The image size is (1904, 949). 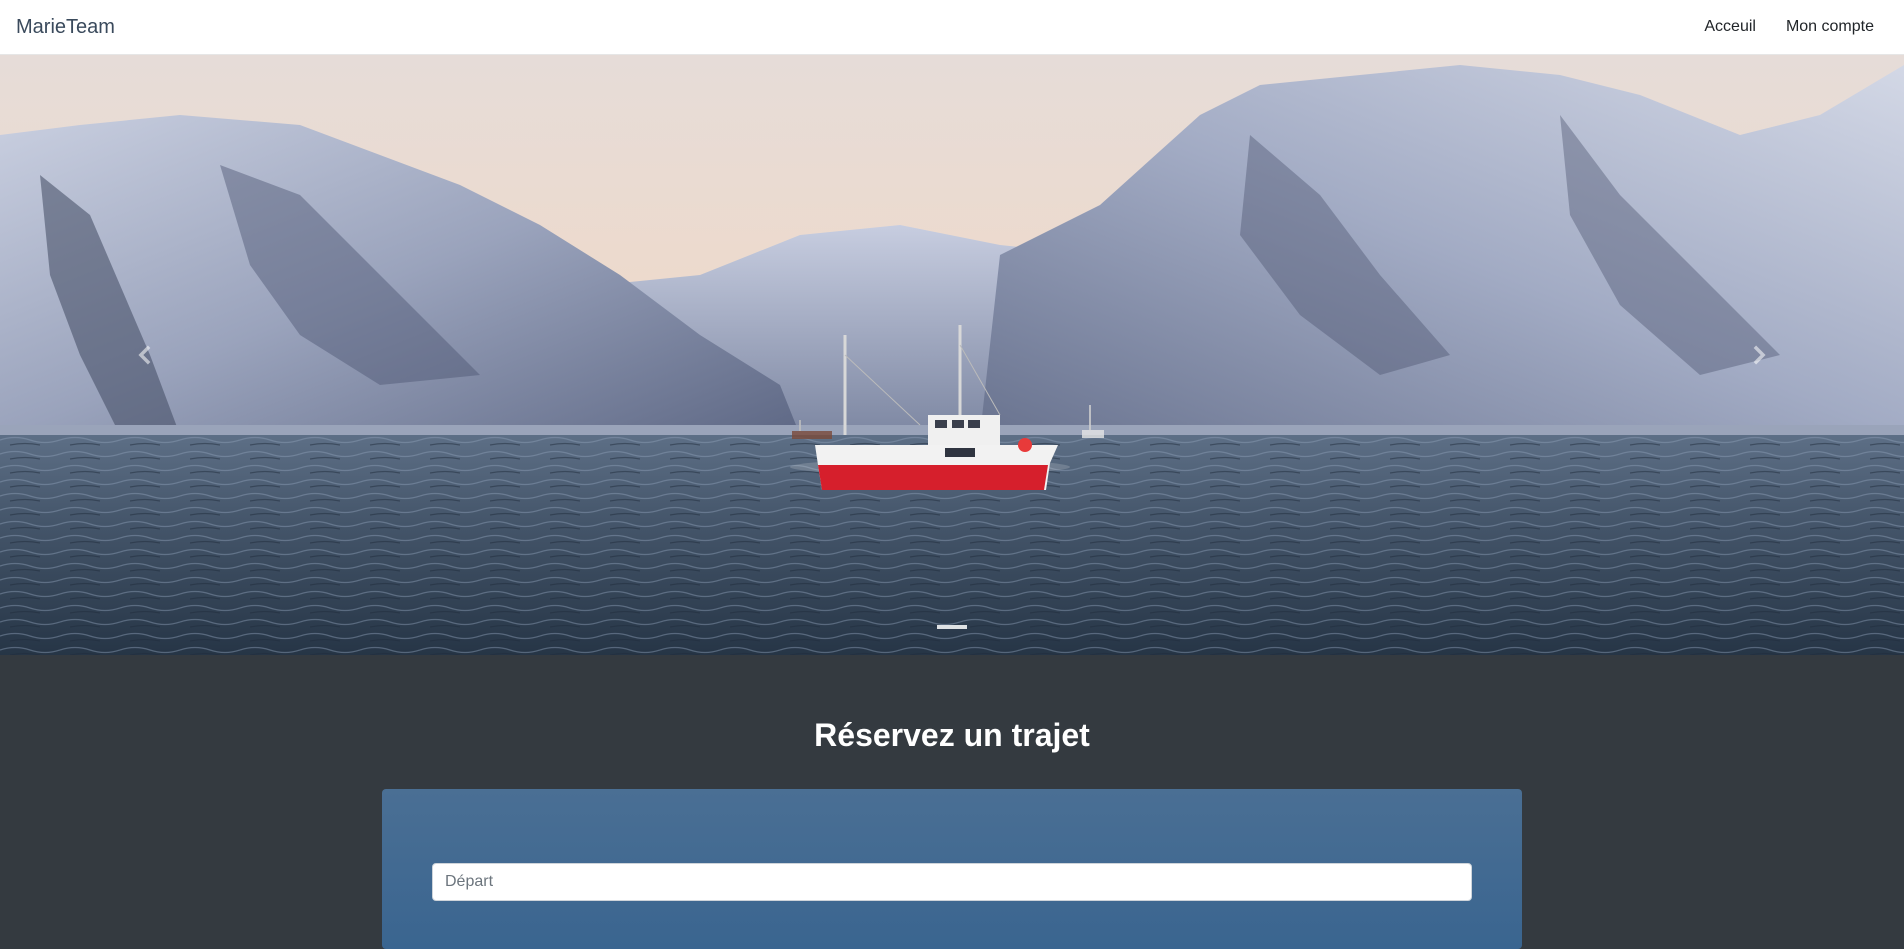 I want to click on chevron-right-icon, so click(x=1759, y=355).